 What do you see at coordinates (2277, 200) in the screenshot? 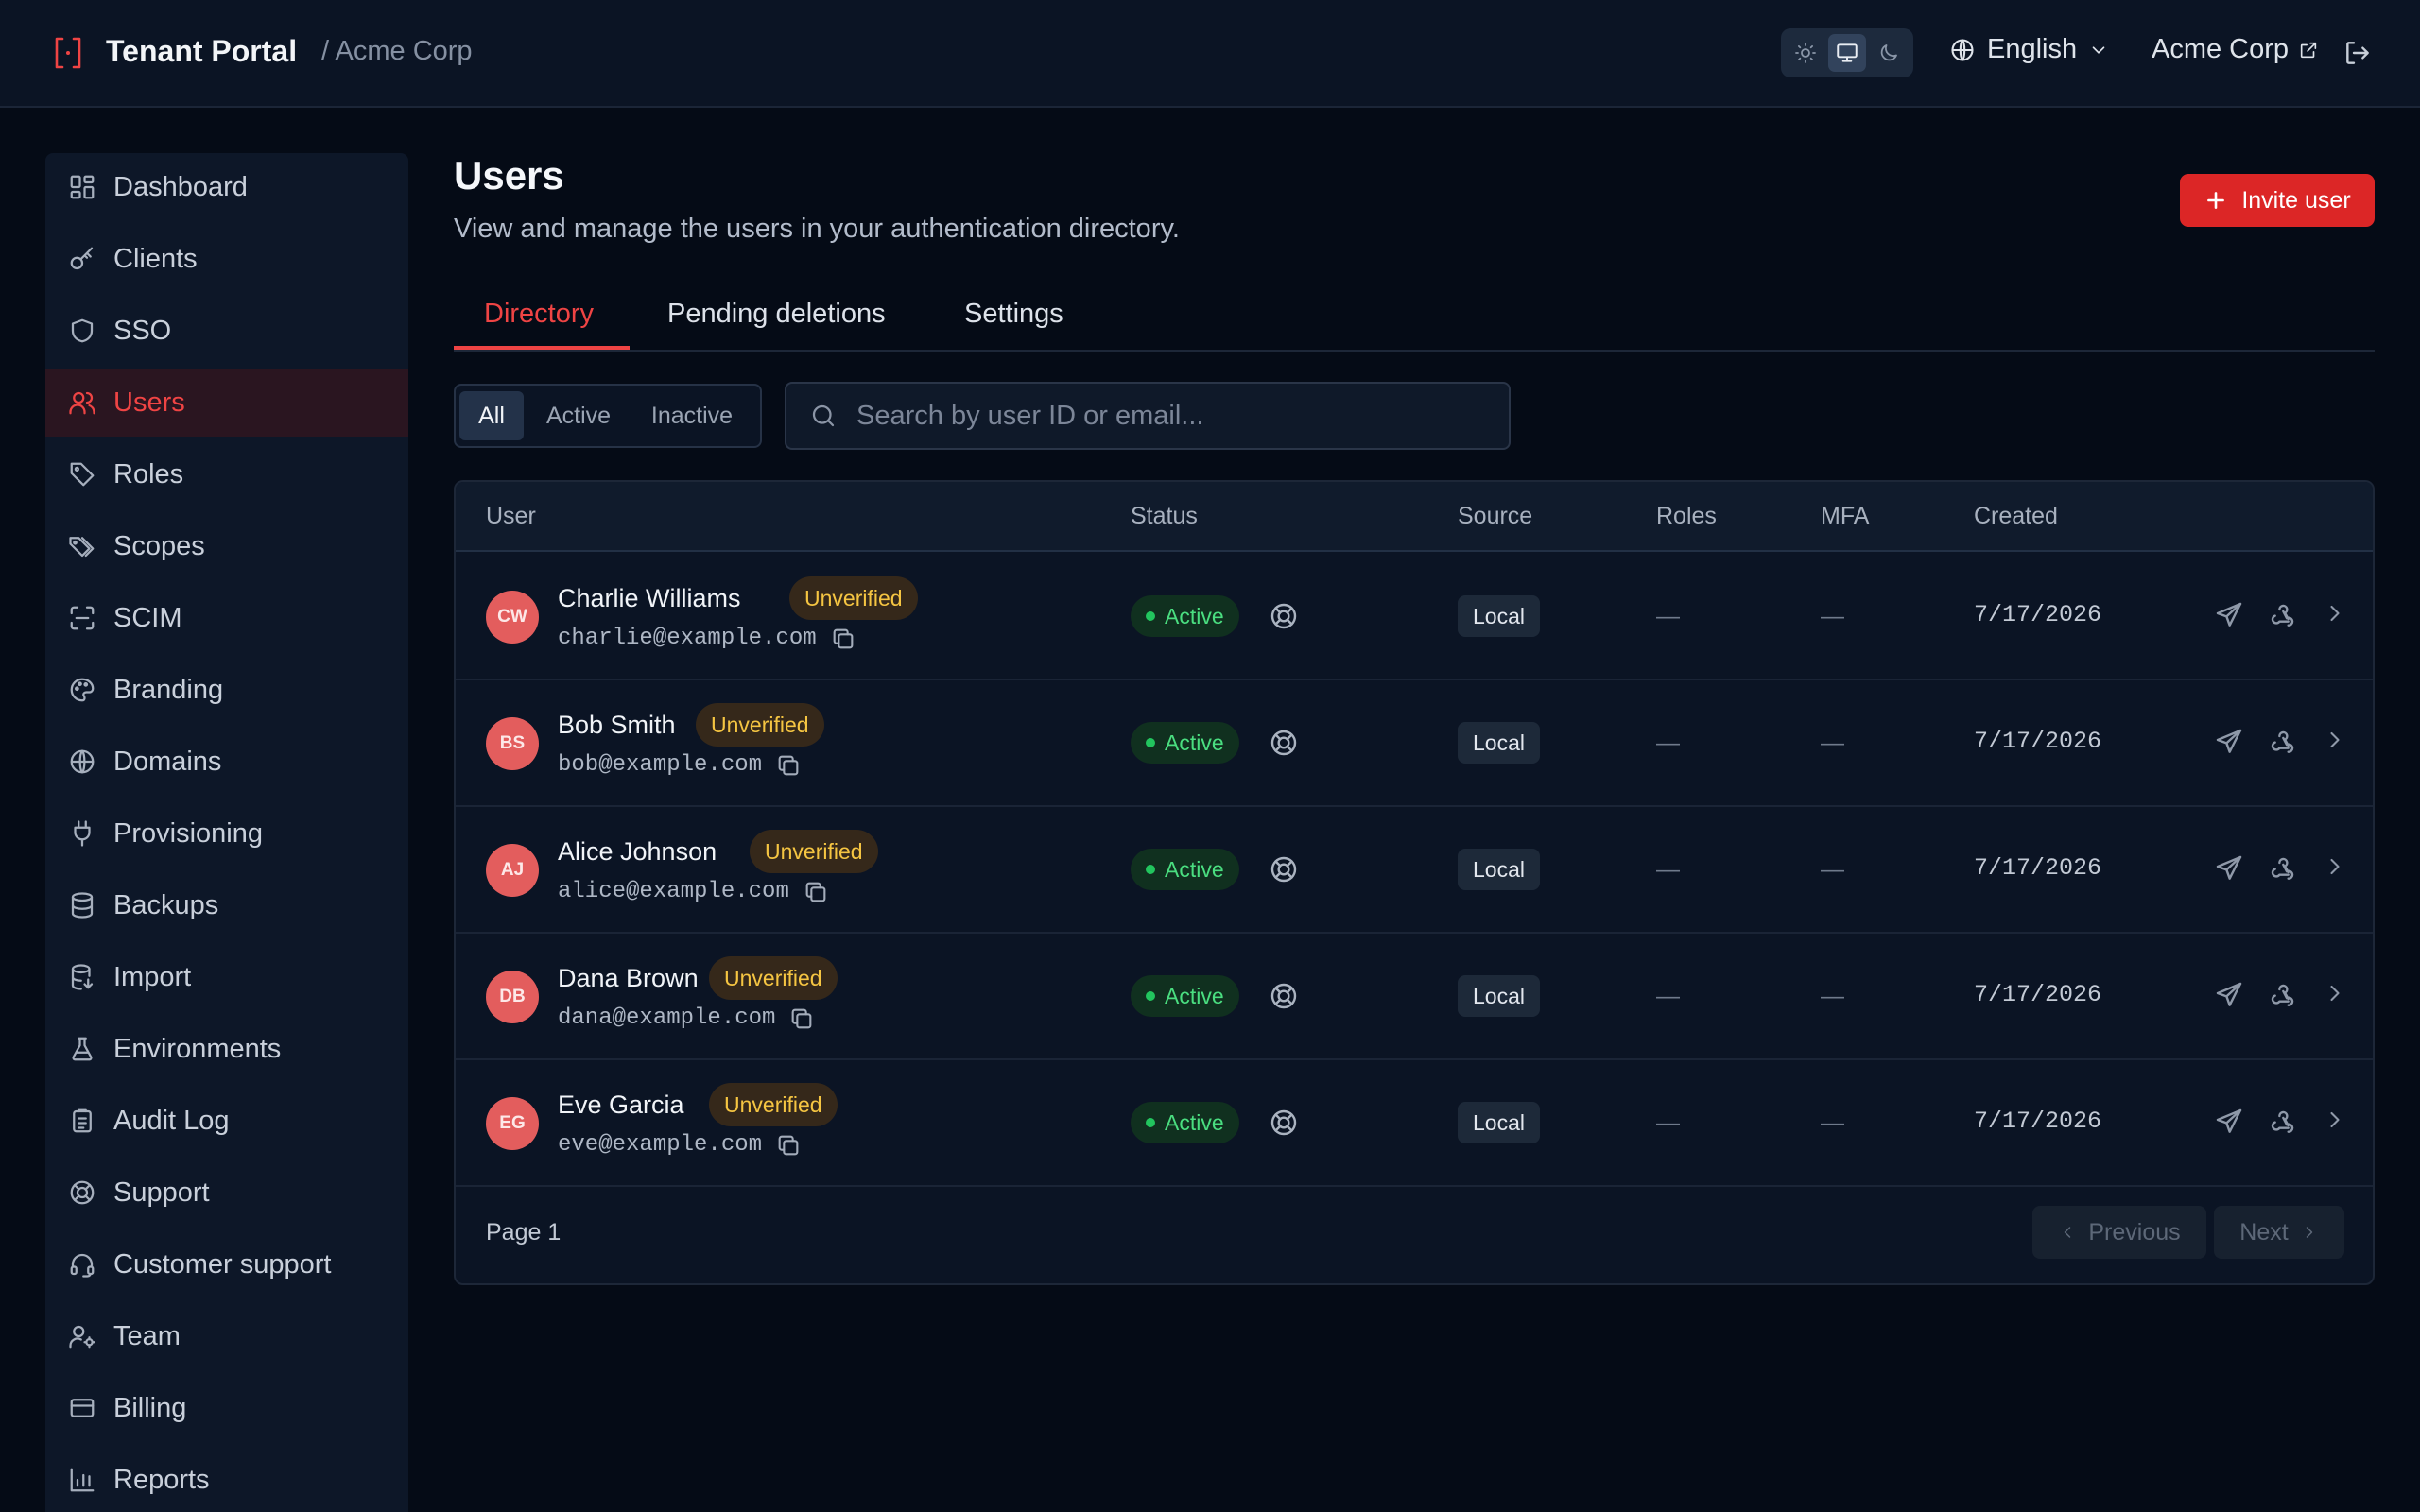
I see `invite-user-button: Invite user` at bounding box center [2277, 200].